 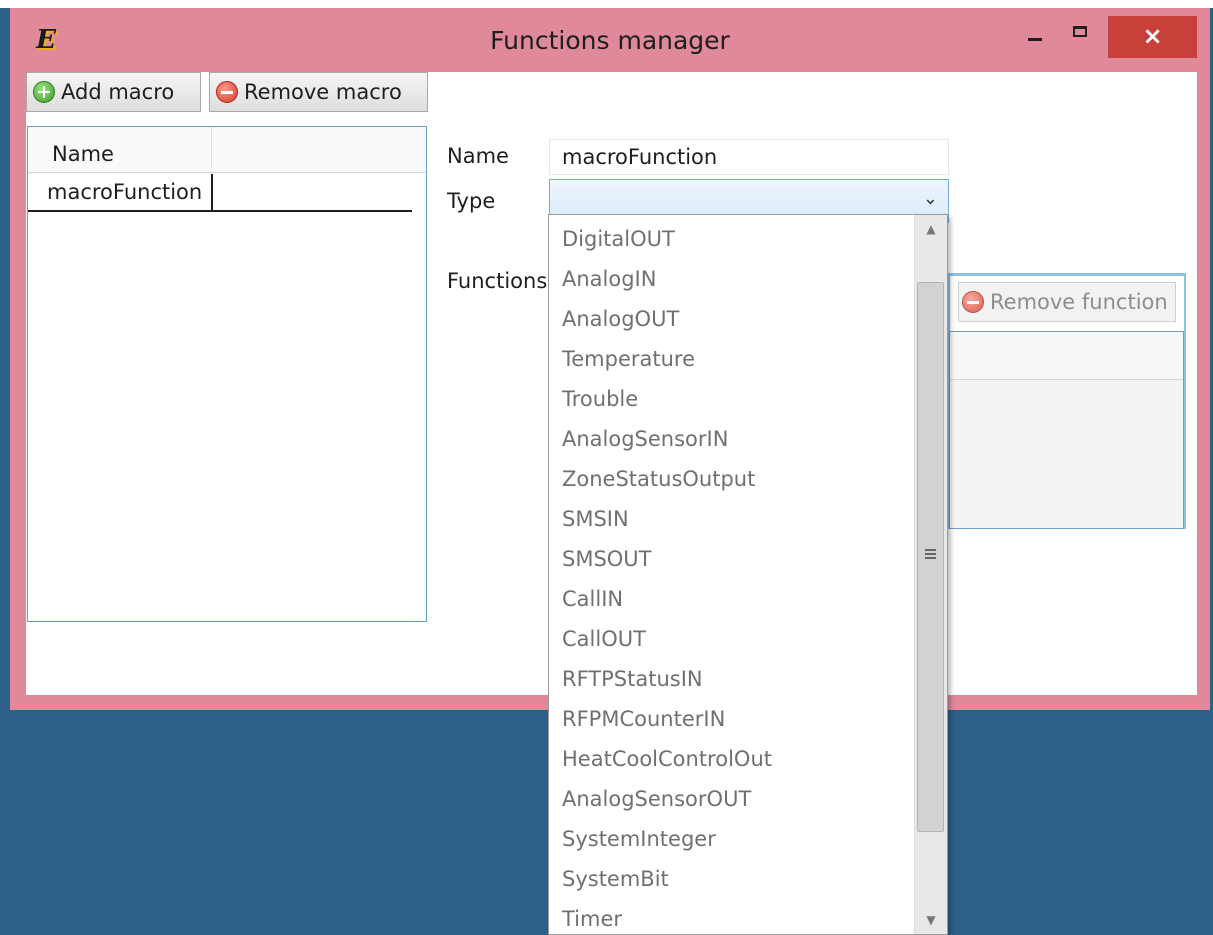 I want to click on type-option: CallIN, so click(x=732, y=599).